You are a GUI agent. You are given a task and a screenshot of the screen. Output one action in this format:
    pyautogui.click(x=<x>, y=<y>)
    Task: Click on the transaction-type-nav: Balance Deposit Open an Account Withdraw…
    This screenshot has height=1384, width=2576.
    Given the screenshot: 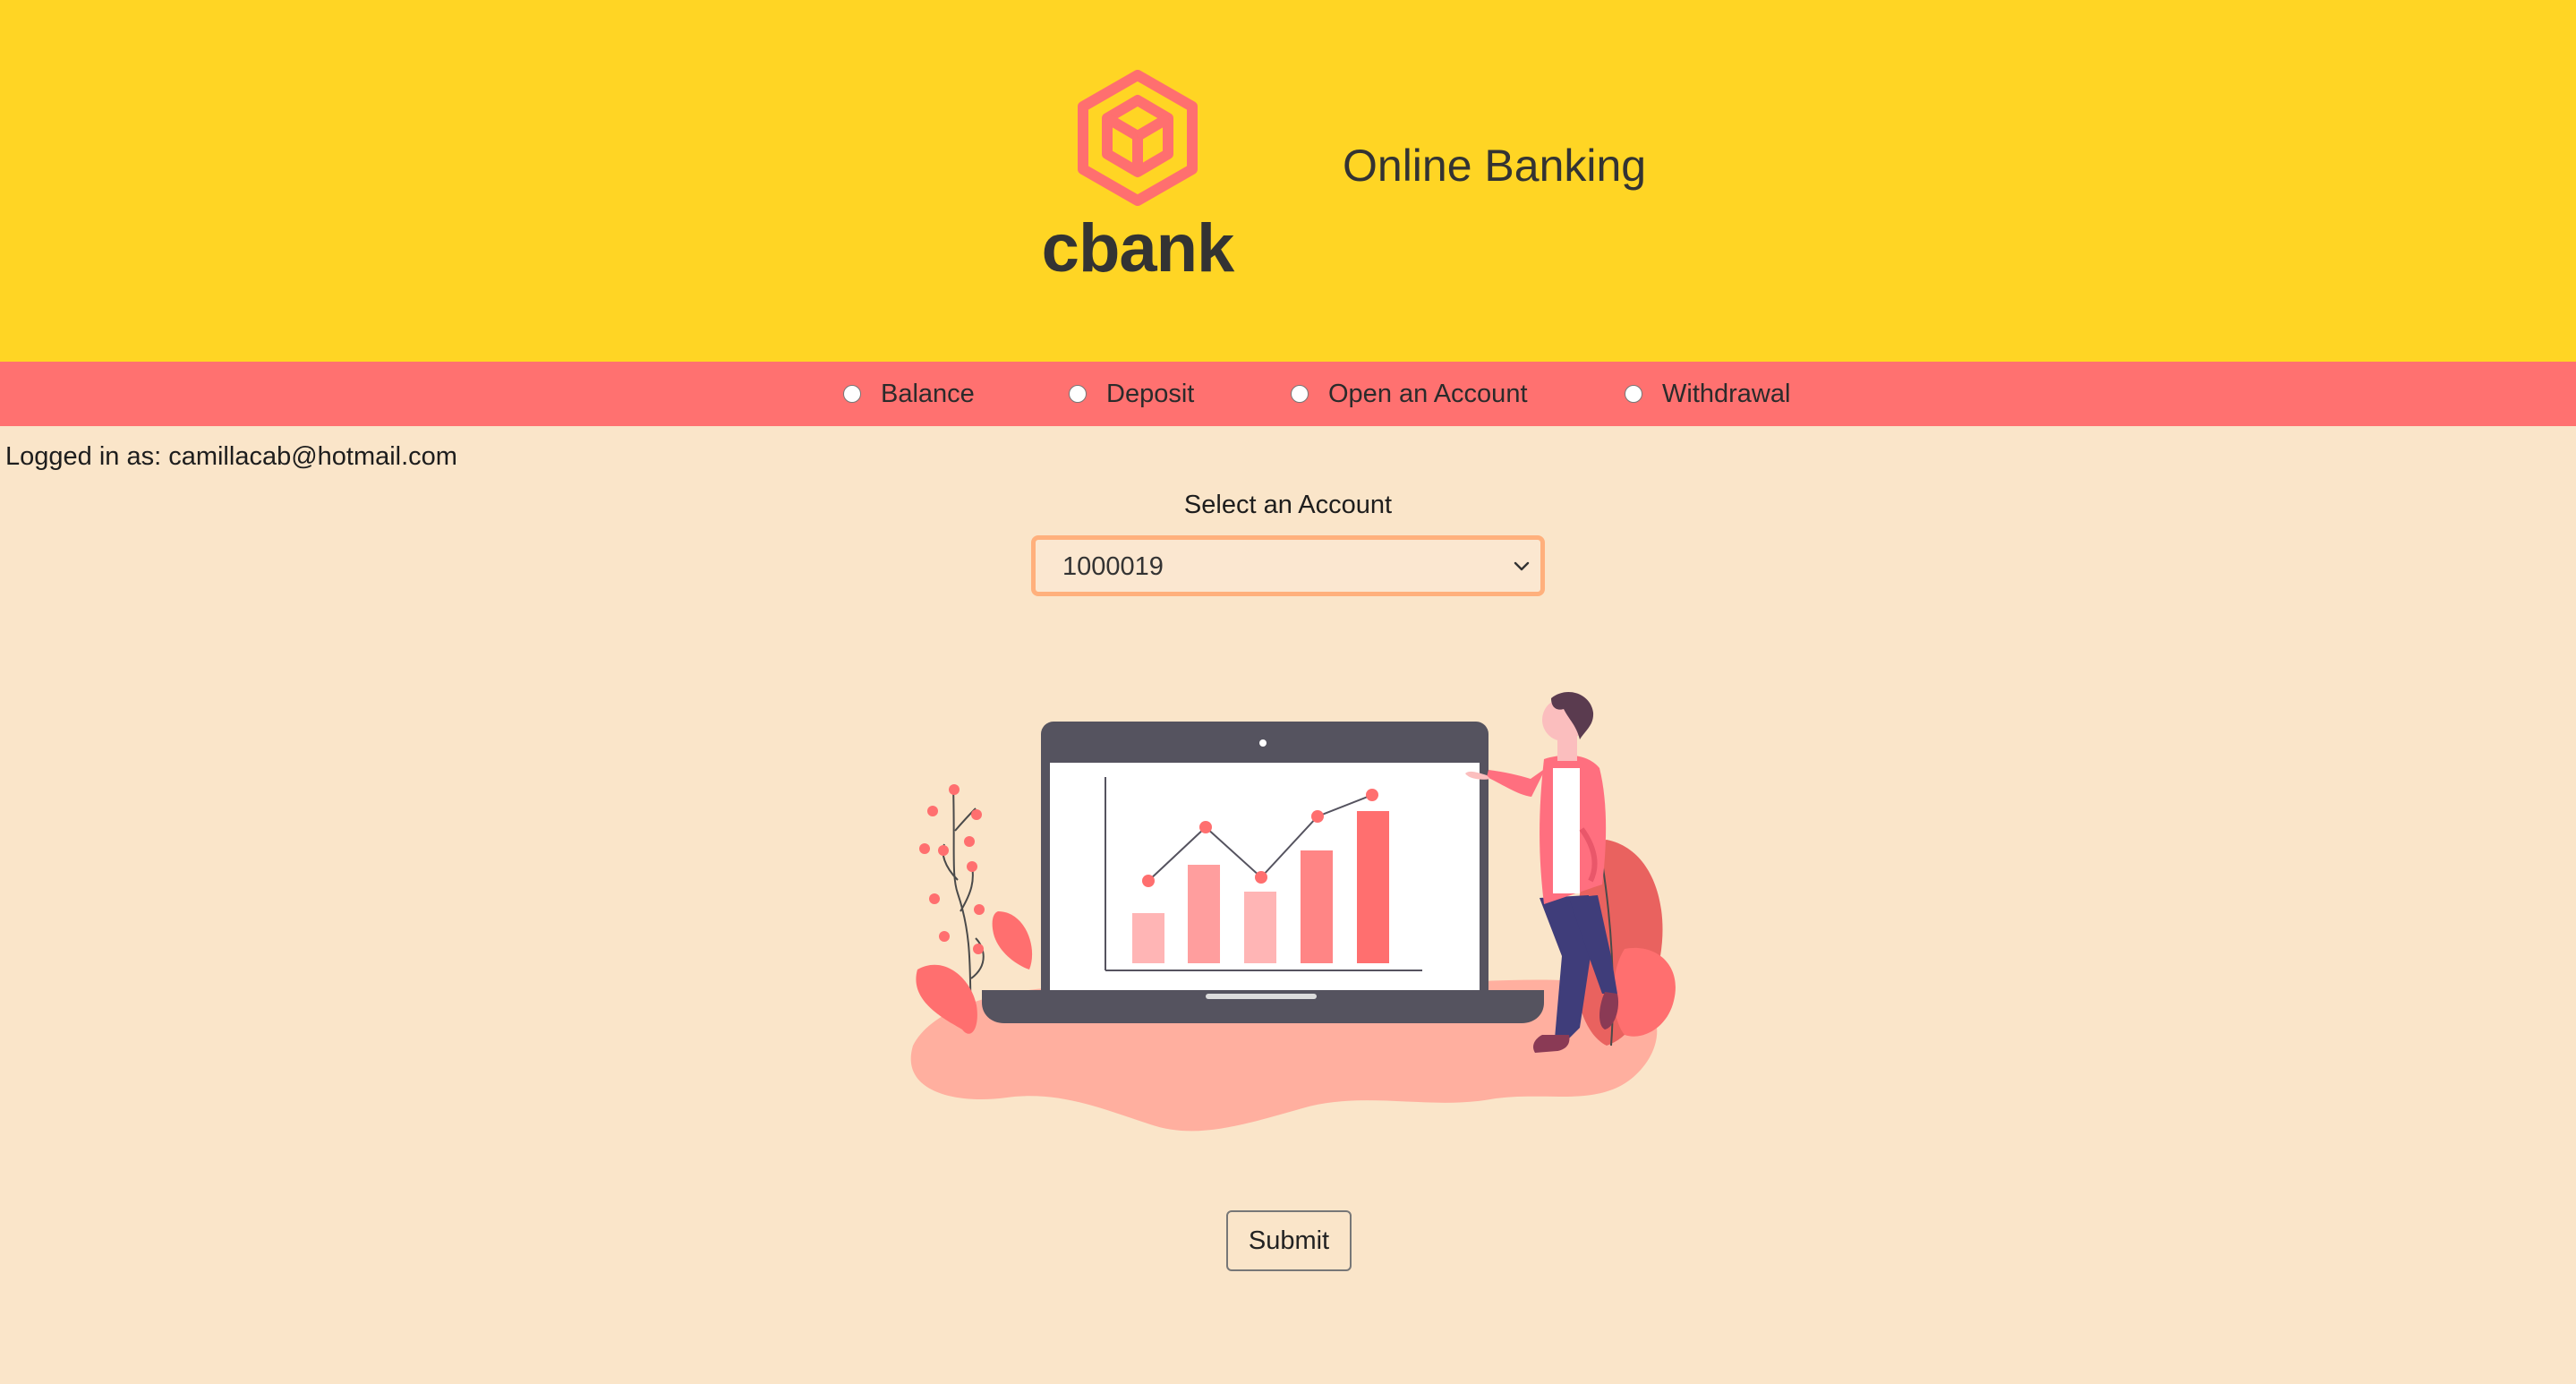 What is the action you would take?
    pyautogui.click(x=1288, y=394)
    